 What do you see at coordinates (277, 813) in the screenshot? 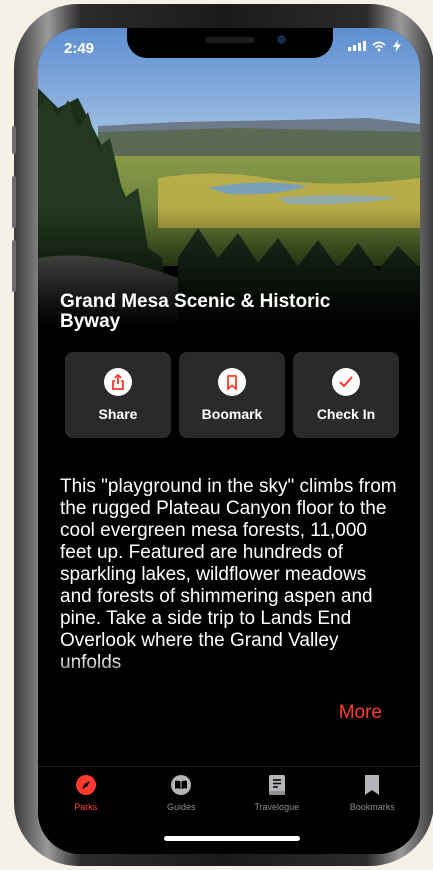
I see `tab-travelogue: Travelogue` at bounding box center [277, 813].